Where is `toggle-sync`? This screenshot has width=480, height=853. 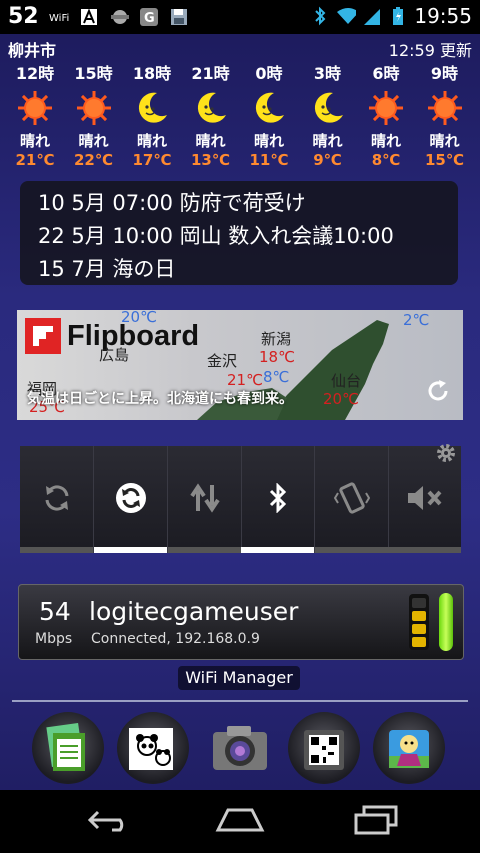 toggle-sync is located at coordinates (57, 499).